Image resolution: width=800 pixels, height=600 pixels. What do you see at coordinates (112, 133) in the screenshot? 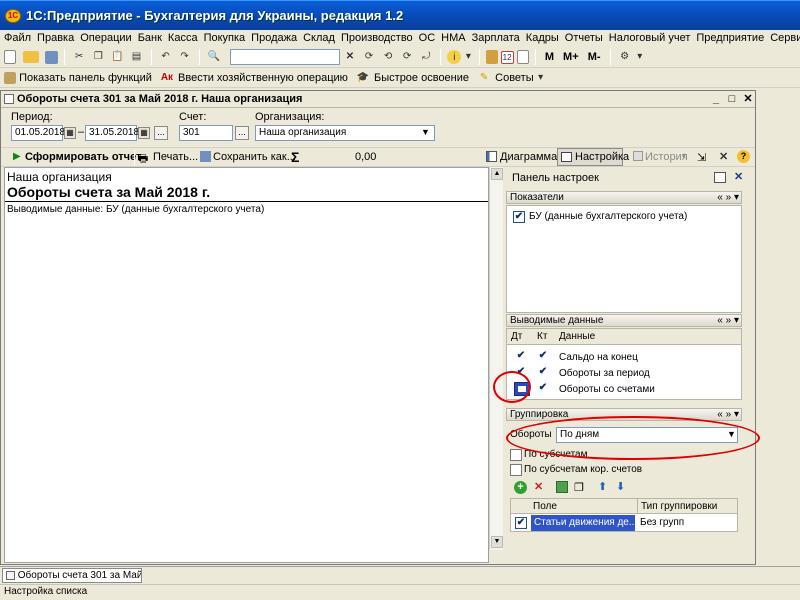
I see `date-to-field: 31.05.2018` at bounding box center [112, 133].